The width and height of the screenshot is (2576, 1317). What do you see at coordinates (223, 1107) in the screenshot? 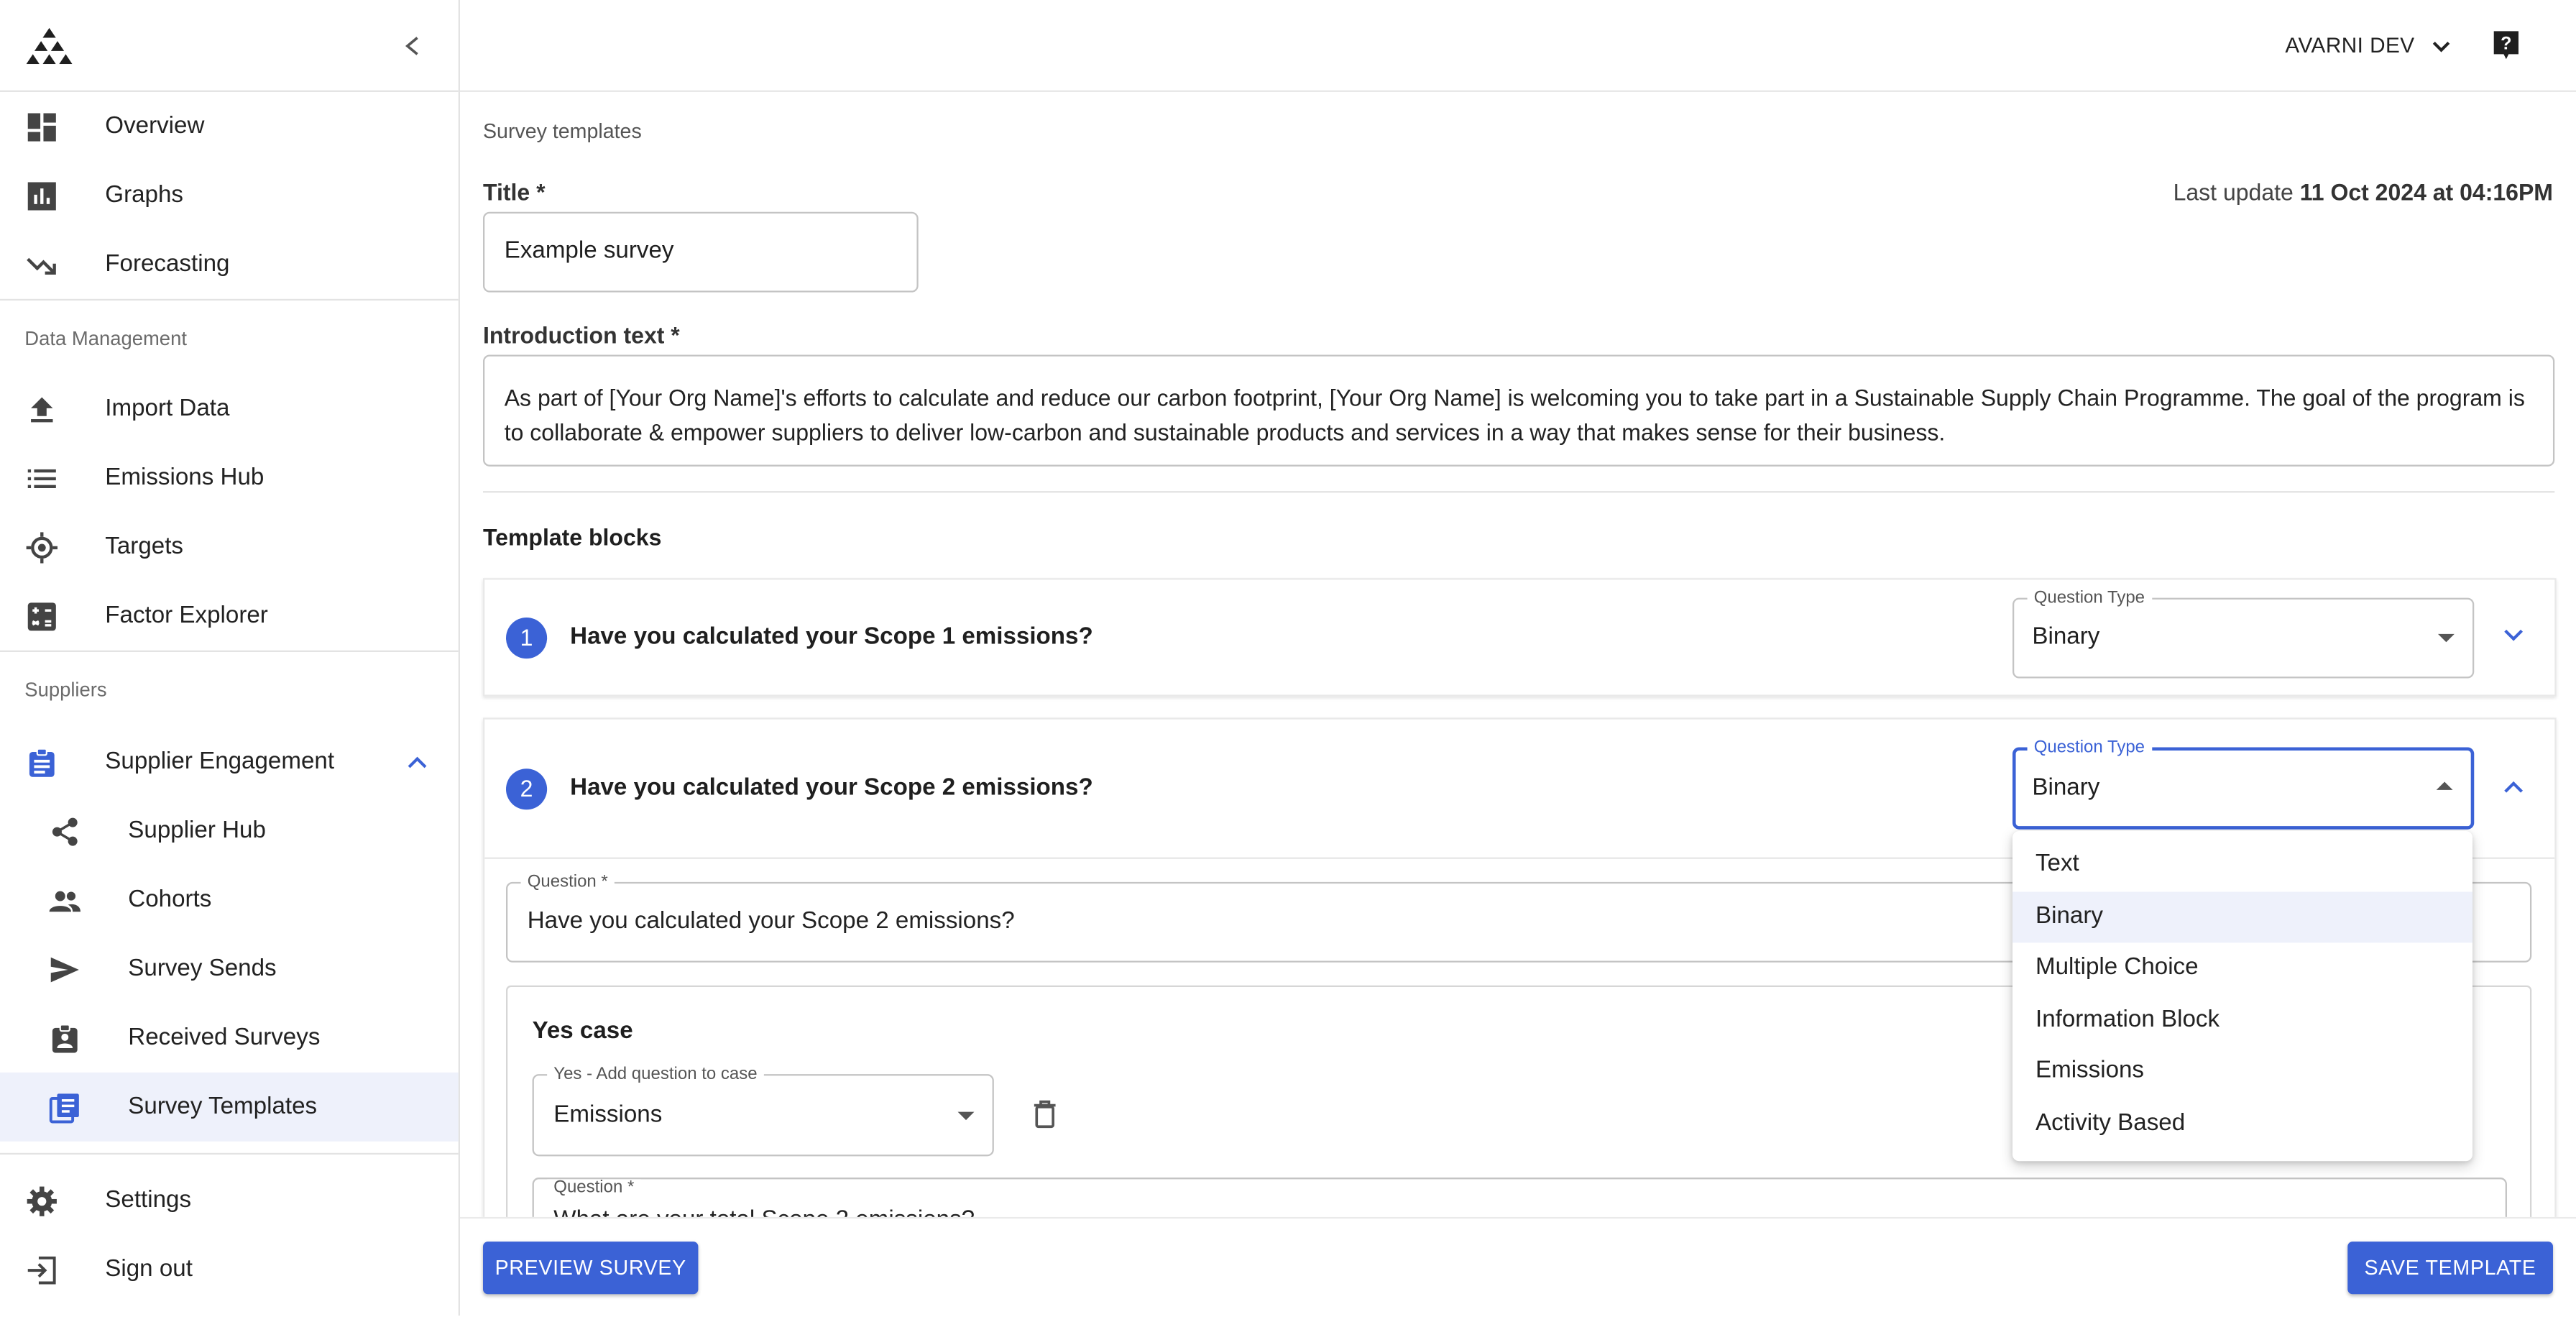
I see `sidebar-item-label: Survey Templates` at bounding box center [223, 1107].